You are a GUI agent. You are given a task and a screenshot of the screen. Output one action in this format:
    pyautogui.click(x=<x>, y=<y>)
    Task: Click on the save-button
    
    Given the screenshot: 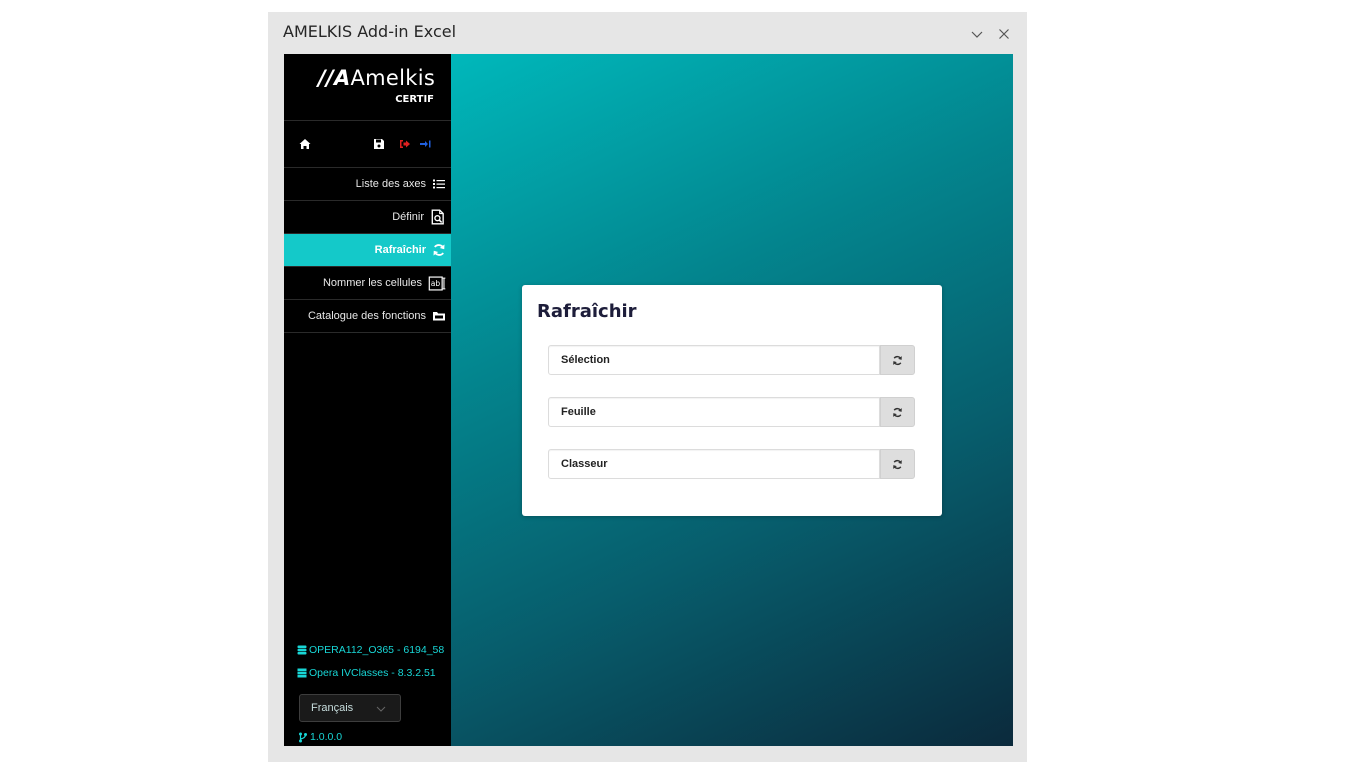 What is the action you would take?
    pyautogui.click(x=379, y=144)
    